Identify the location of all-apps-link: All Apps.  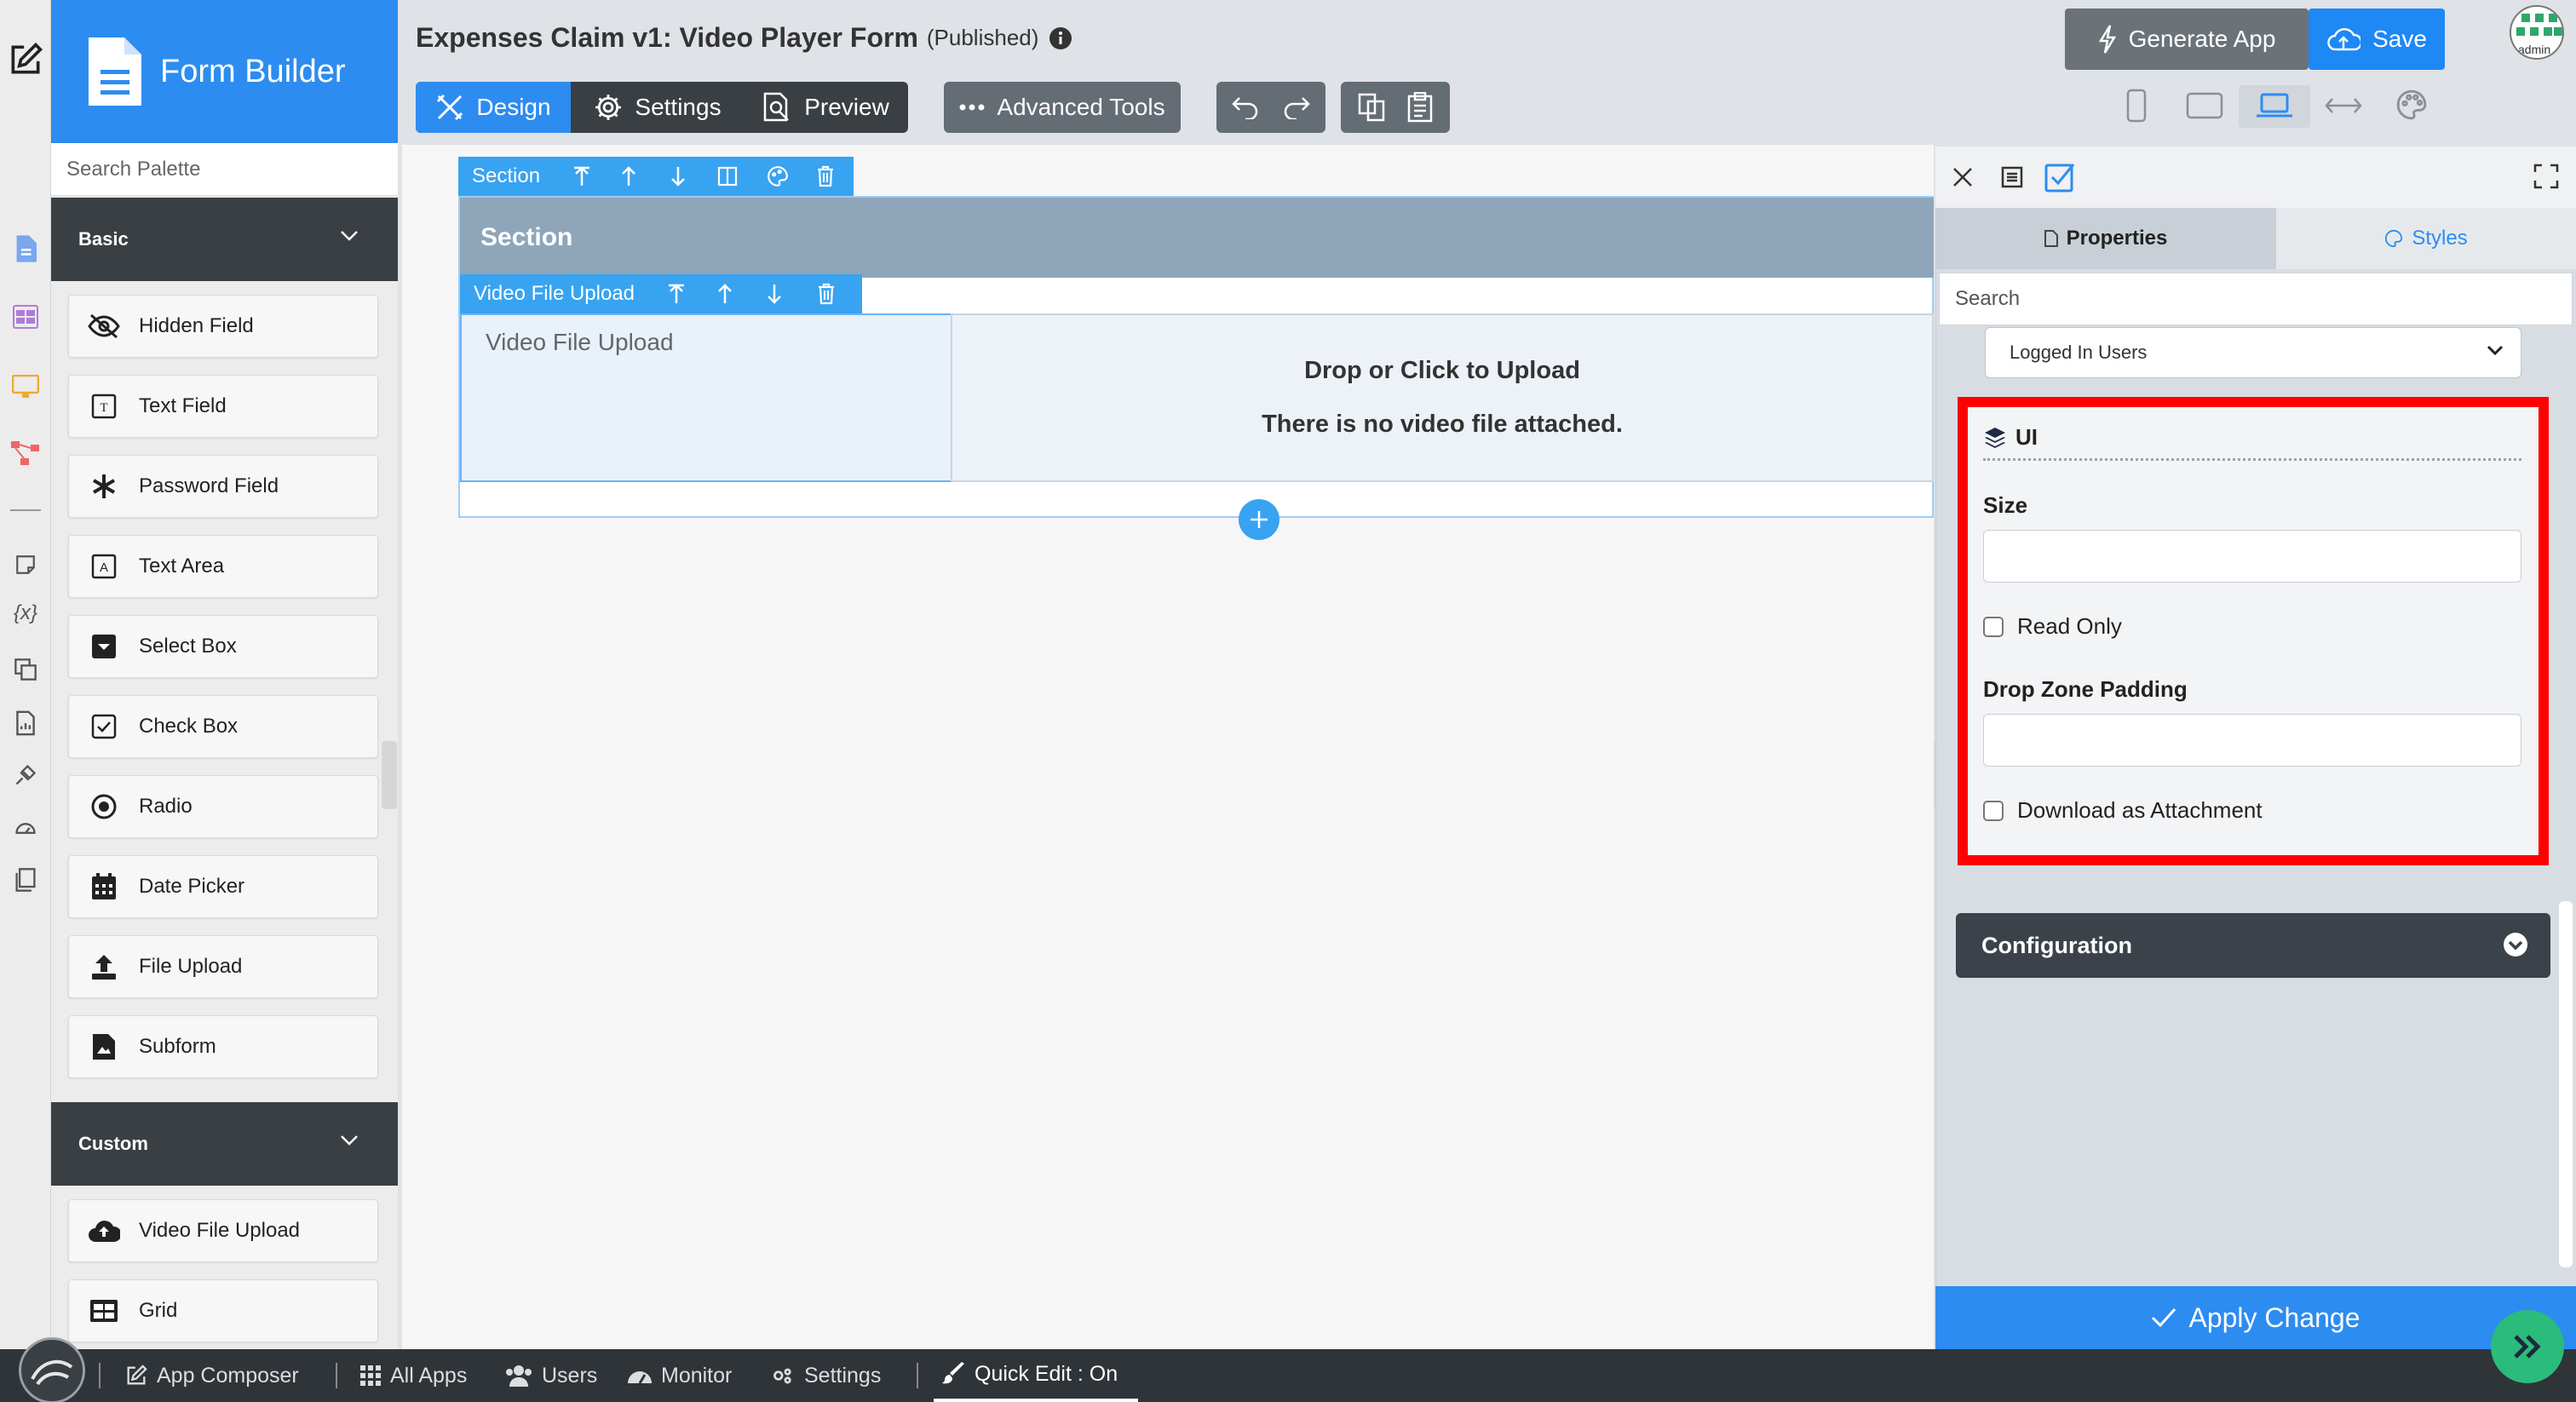
(413, 1375).